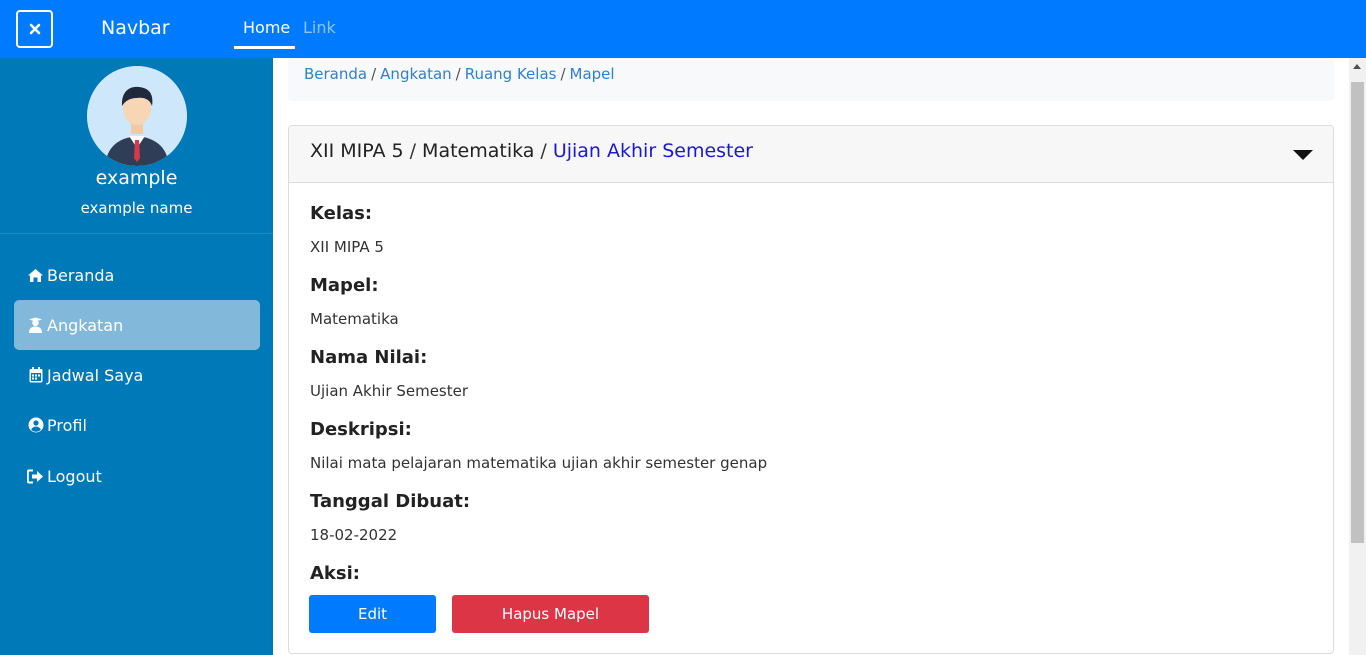 The height and width of the screenshot is (655, 1366). Describe the element at coordinates (35, 375) in the screenshot. I see `calendar-icon` at that location.